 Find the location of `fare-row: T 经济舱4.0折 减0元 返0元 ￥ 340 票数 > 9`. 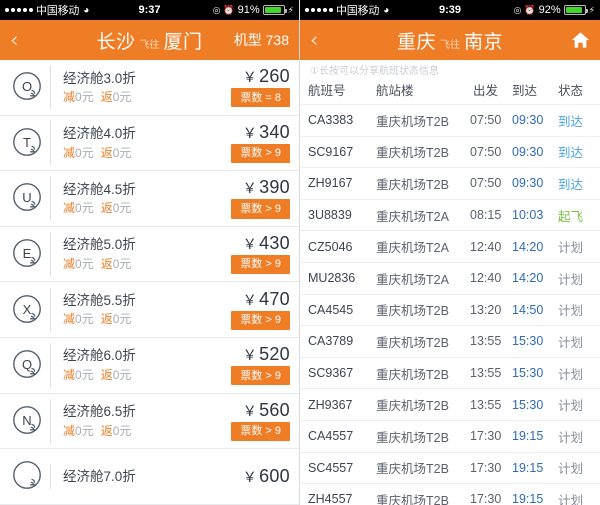

fare-row: T 经济舱4.0折 减0元 返0元 ￥ 340 票数 > 9 is located at coordinates (149, 144).